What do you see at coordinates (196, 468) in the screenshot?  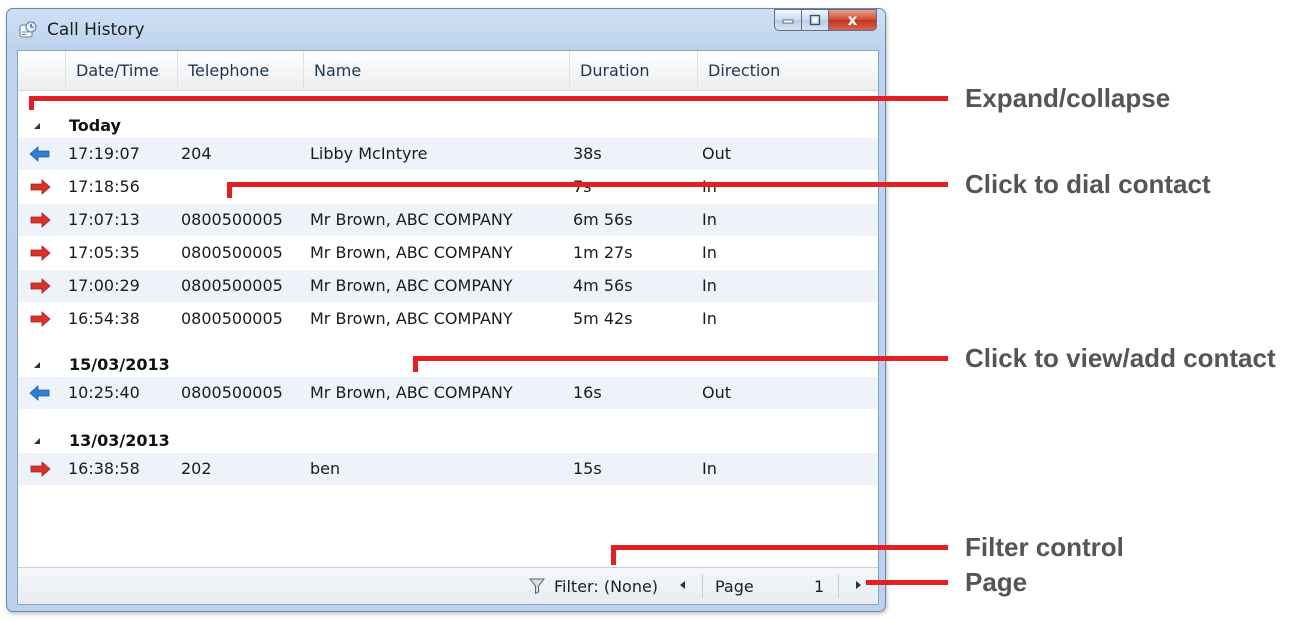 I see `telephone-number-link: 202` at bounding box center [196, 468].